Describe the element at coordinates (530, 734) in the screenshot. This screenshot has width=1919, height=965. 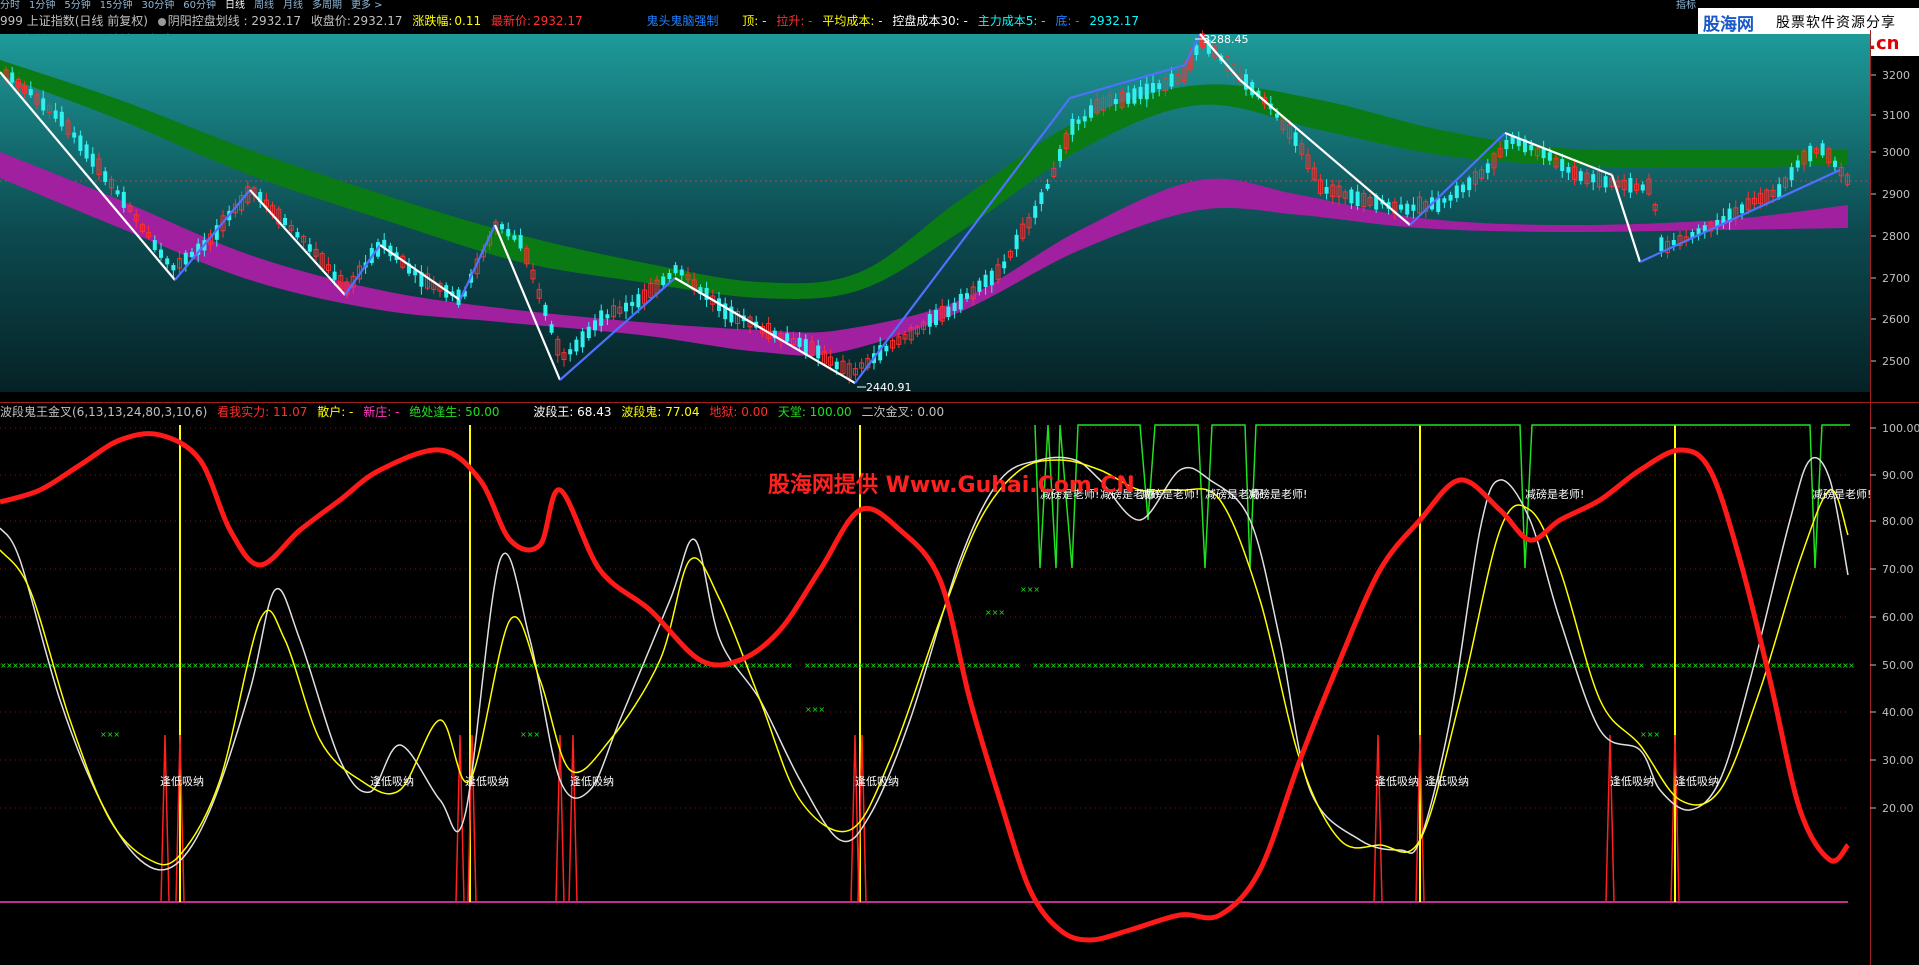
I see `rebirth-marker: ×××` at that location.